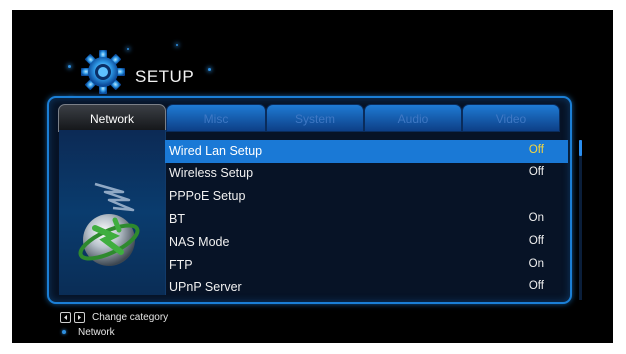 This screenshot has height=354, width=626. I want to click on list-item: PPPoE Setup, so click(366, 196).